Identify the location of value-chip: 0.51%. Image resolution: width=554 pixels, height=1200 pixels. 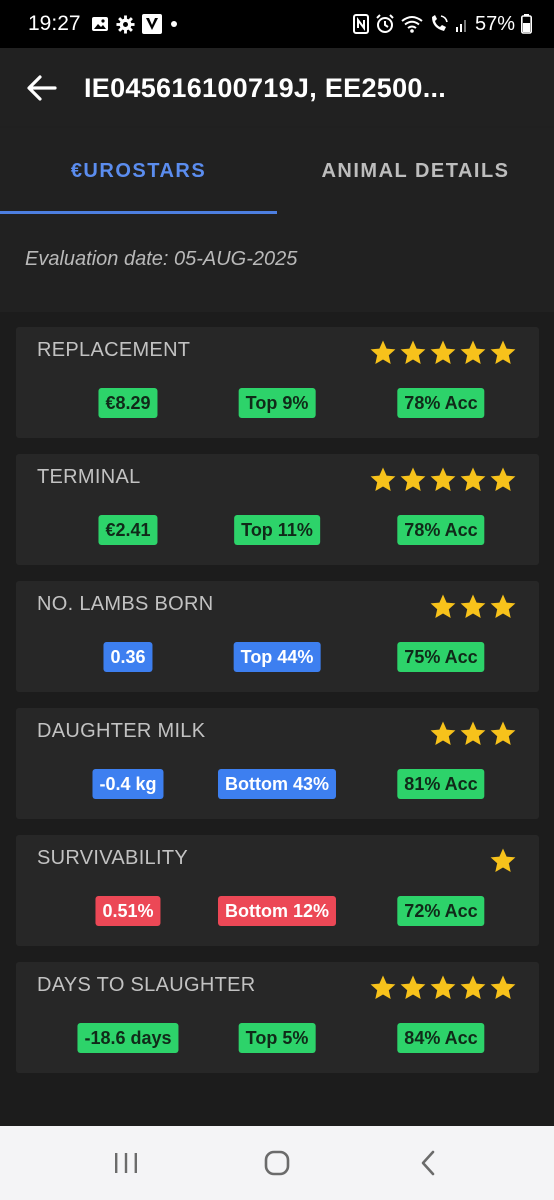
(128, 911).